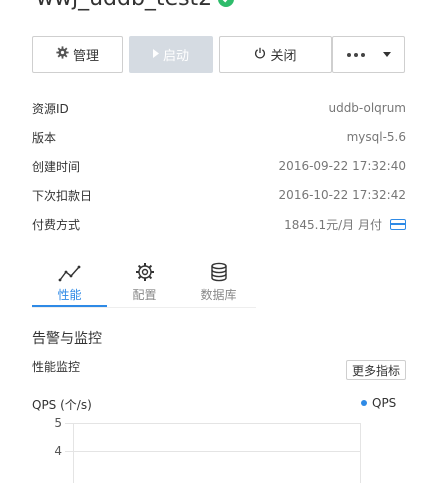 This screenshot has width=433, height=483. I want to click on info-row-resource-id: 资源ID uddb-olqrum, so click(219, 108).